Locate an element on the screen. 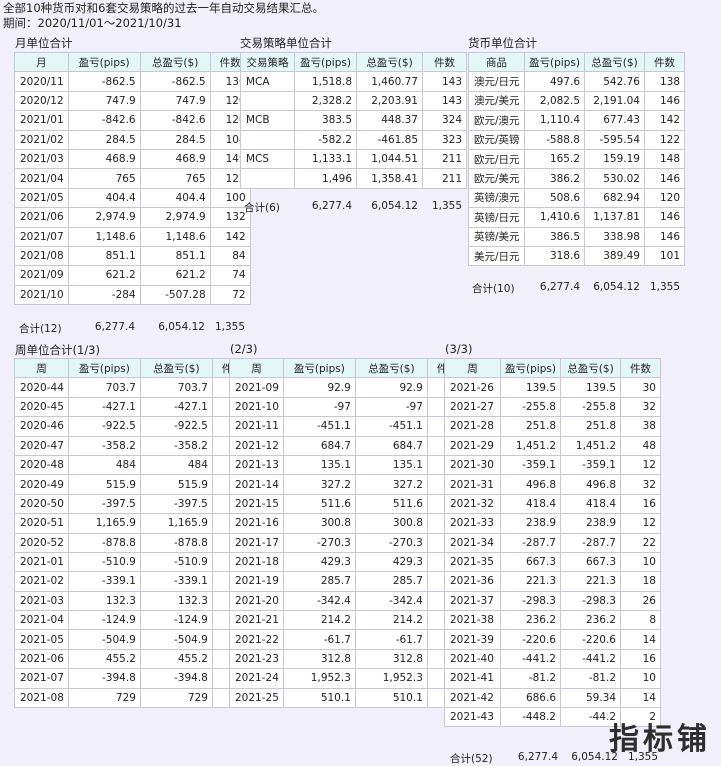 This screenshot has height=766, width=721. monthly-title: 月单位合计 is located at coordinates (44, 43).